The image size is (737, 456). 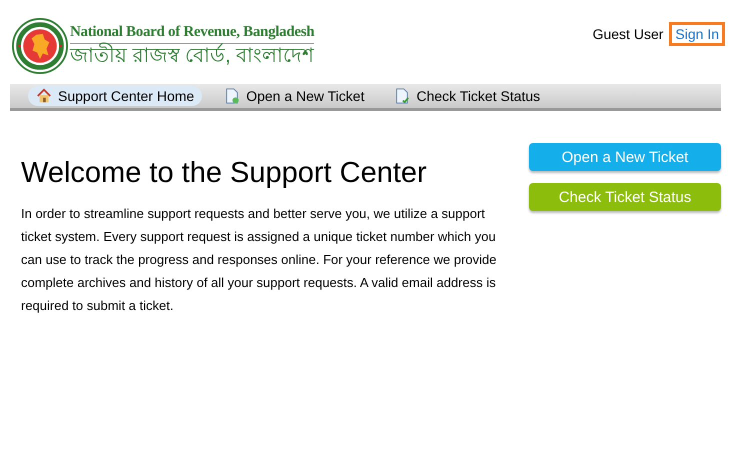 What do you see at coordinates (44, 96) in the screenshot?
I see `home-icon` at bounding box center [44, 96].